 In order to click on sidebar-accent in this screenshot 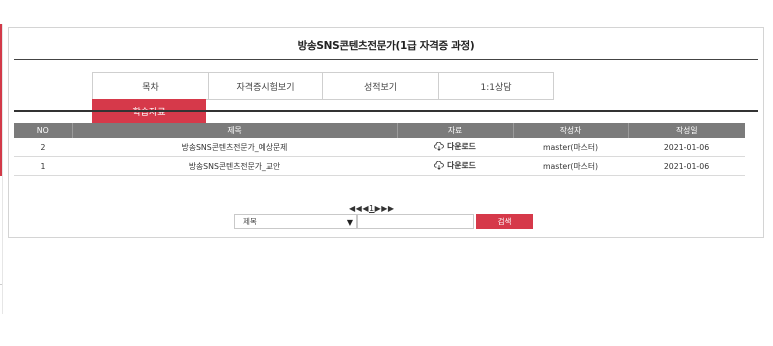, I will do `click(1, 100)`.